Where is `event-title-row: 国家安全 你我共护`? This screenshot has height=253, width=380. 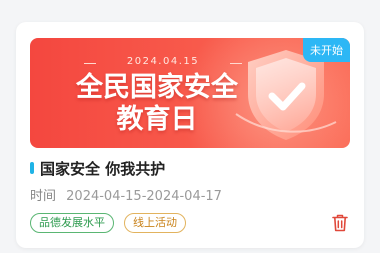
event-title-row: 国家安全 你我共护 is located at coordinates (97, 168).